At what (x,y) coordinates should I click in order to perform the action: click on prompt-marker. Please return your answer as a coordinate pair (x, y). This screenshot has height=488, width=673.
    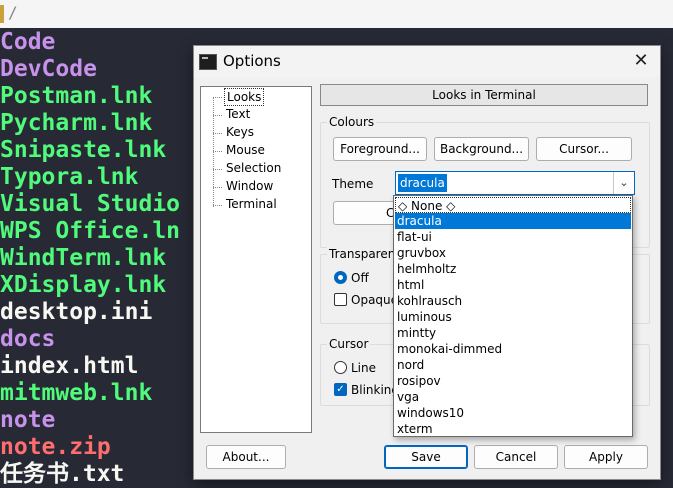
    Looking at the image, I should click on (2, 14).